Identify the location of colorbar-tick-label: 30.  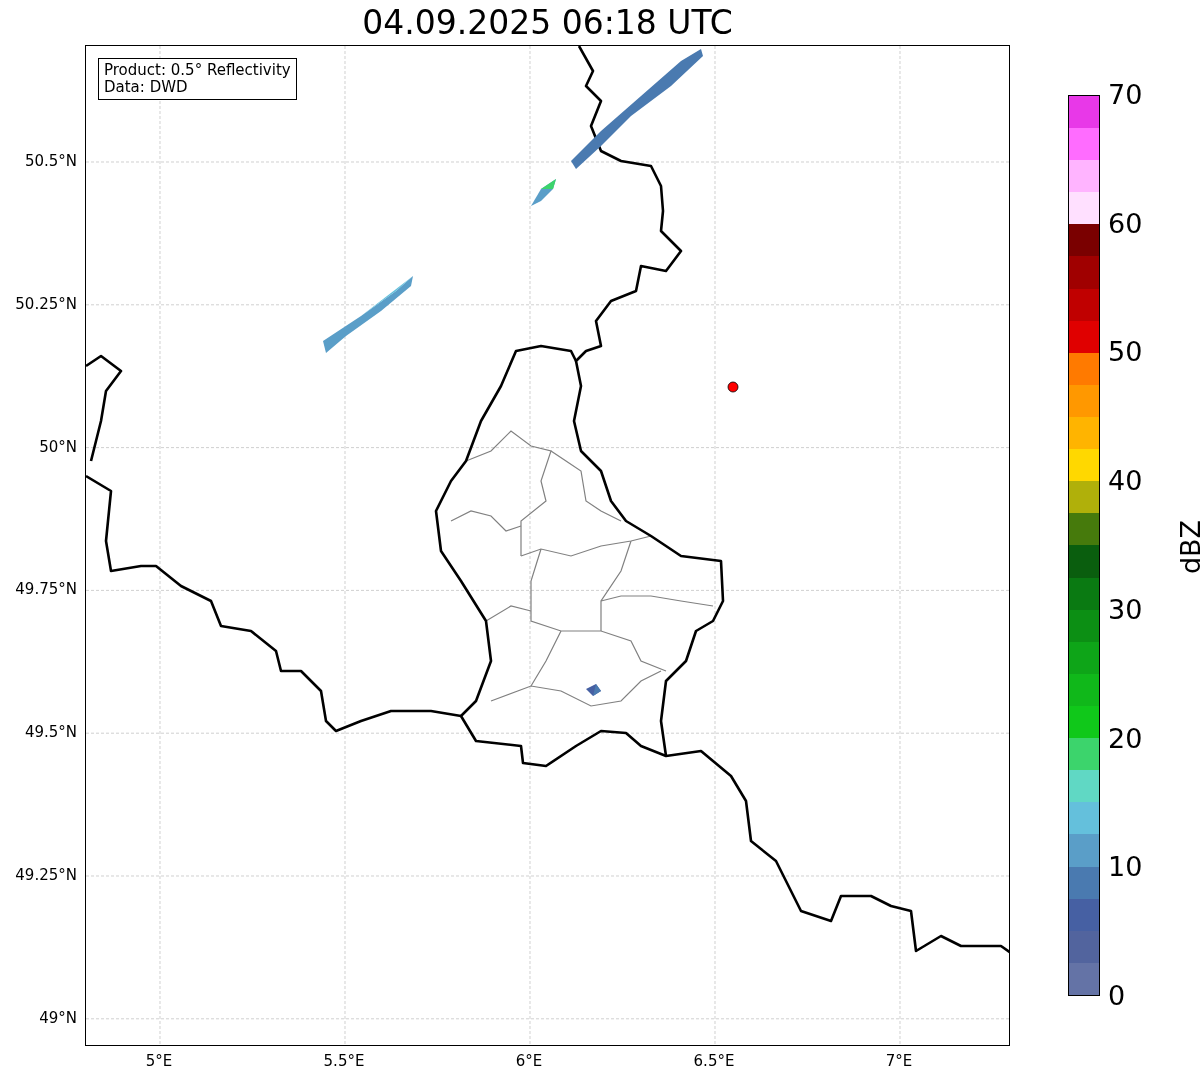
(1125, 609).